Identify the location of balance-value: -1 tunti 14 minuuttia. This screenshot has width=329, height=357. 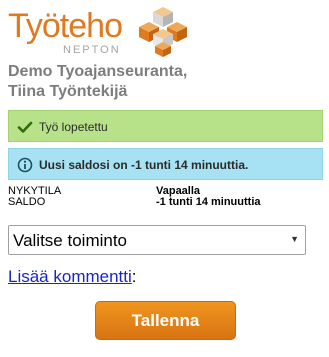
(208, 202).